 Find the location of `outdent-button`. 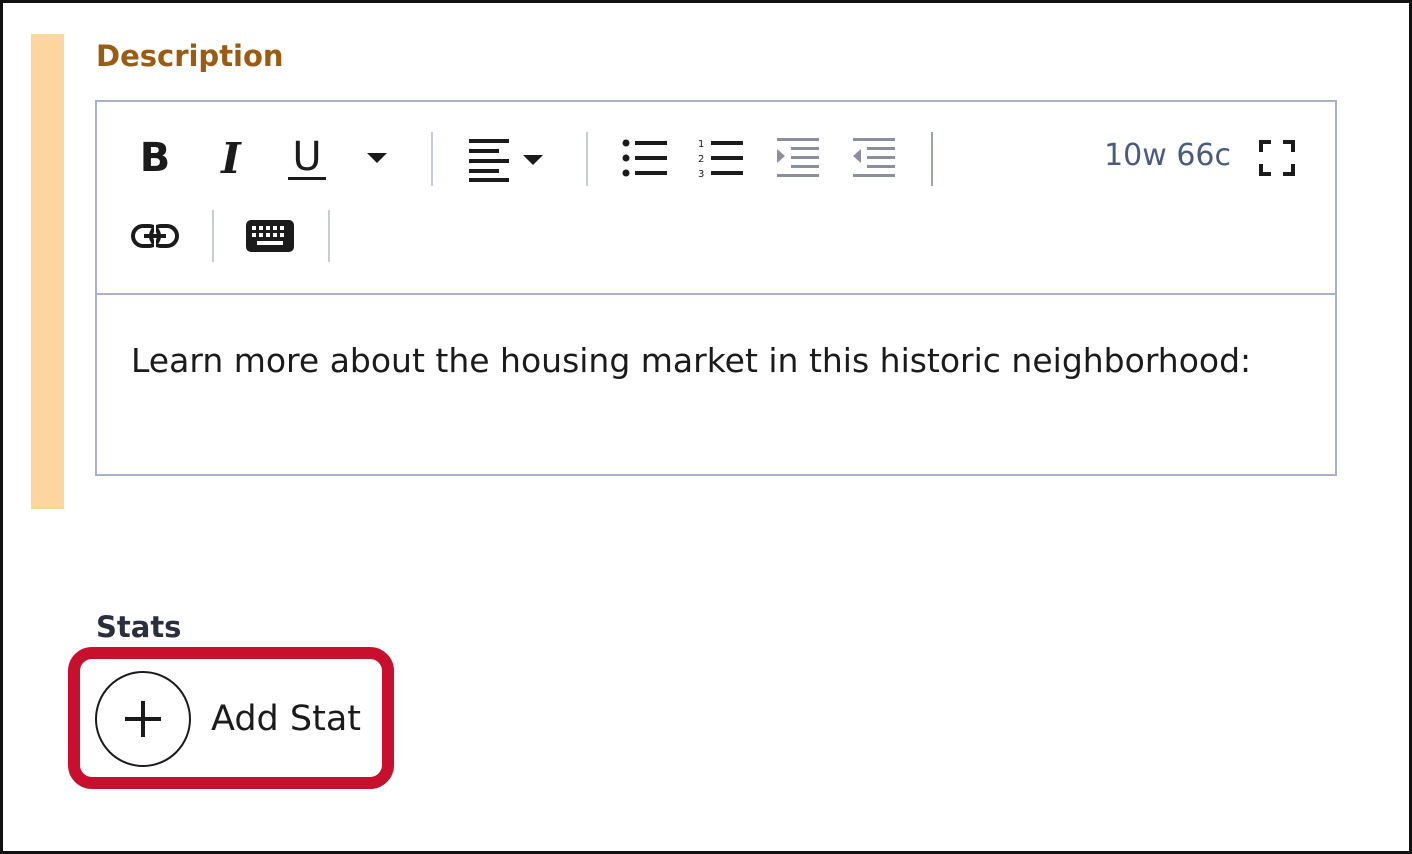

outdent-button is located at coordinates (873, 158).